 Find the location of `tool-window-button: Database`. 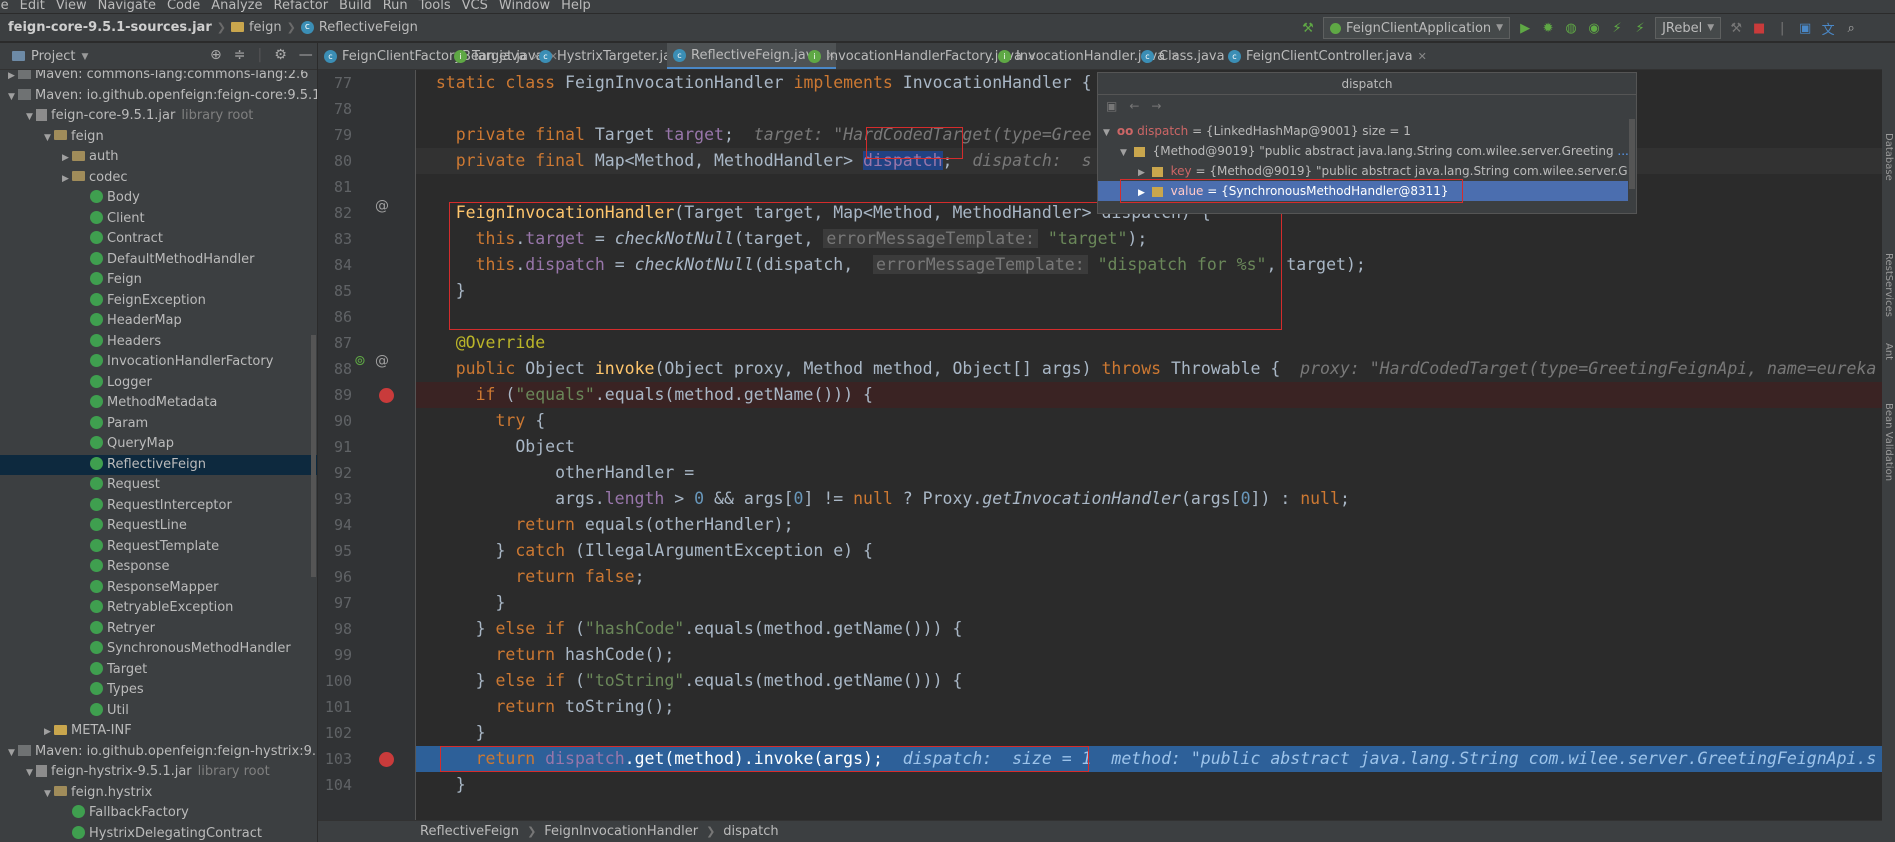

tool-window-button: Database is located at coordinates (1888, 157).